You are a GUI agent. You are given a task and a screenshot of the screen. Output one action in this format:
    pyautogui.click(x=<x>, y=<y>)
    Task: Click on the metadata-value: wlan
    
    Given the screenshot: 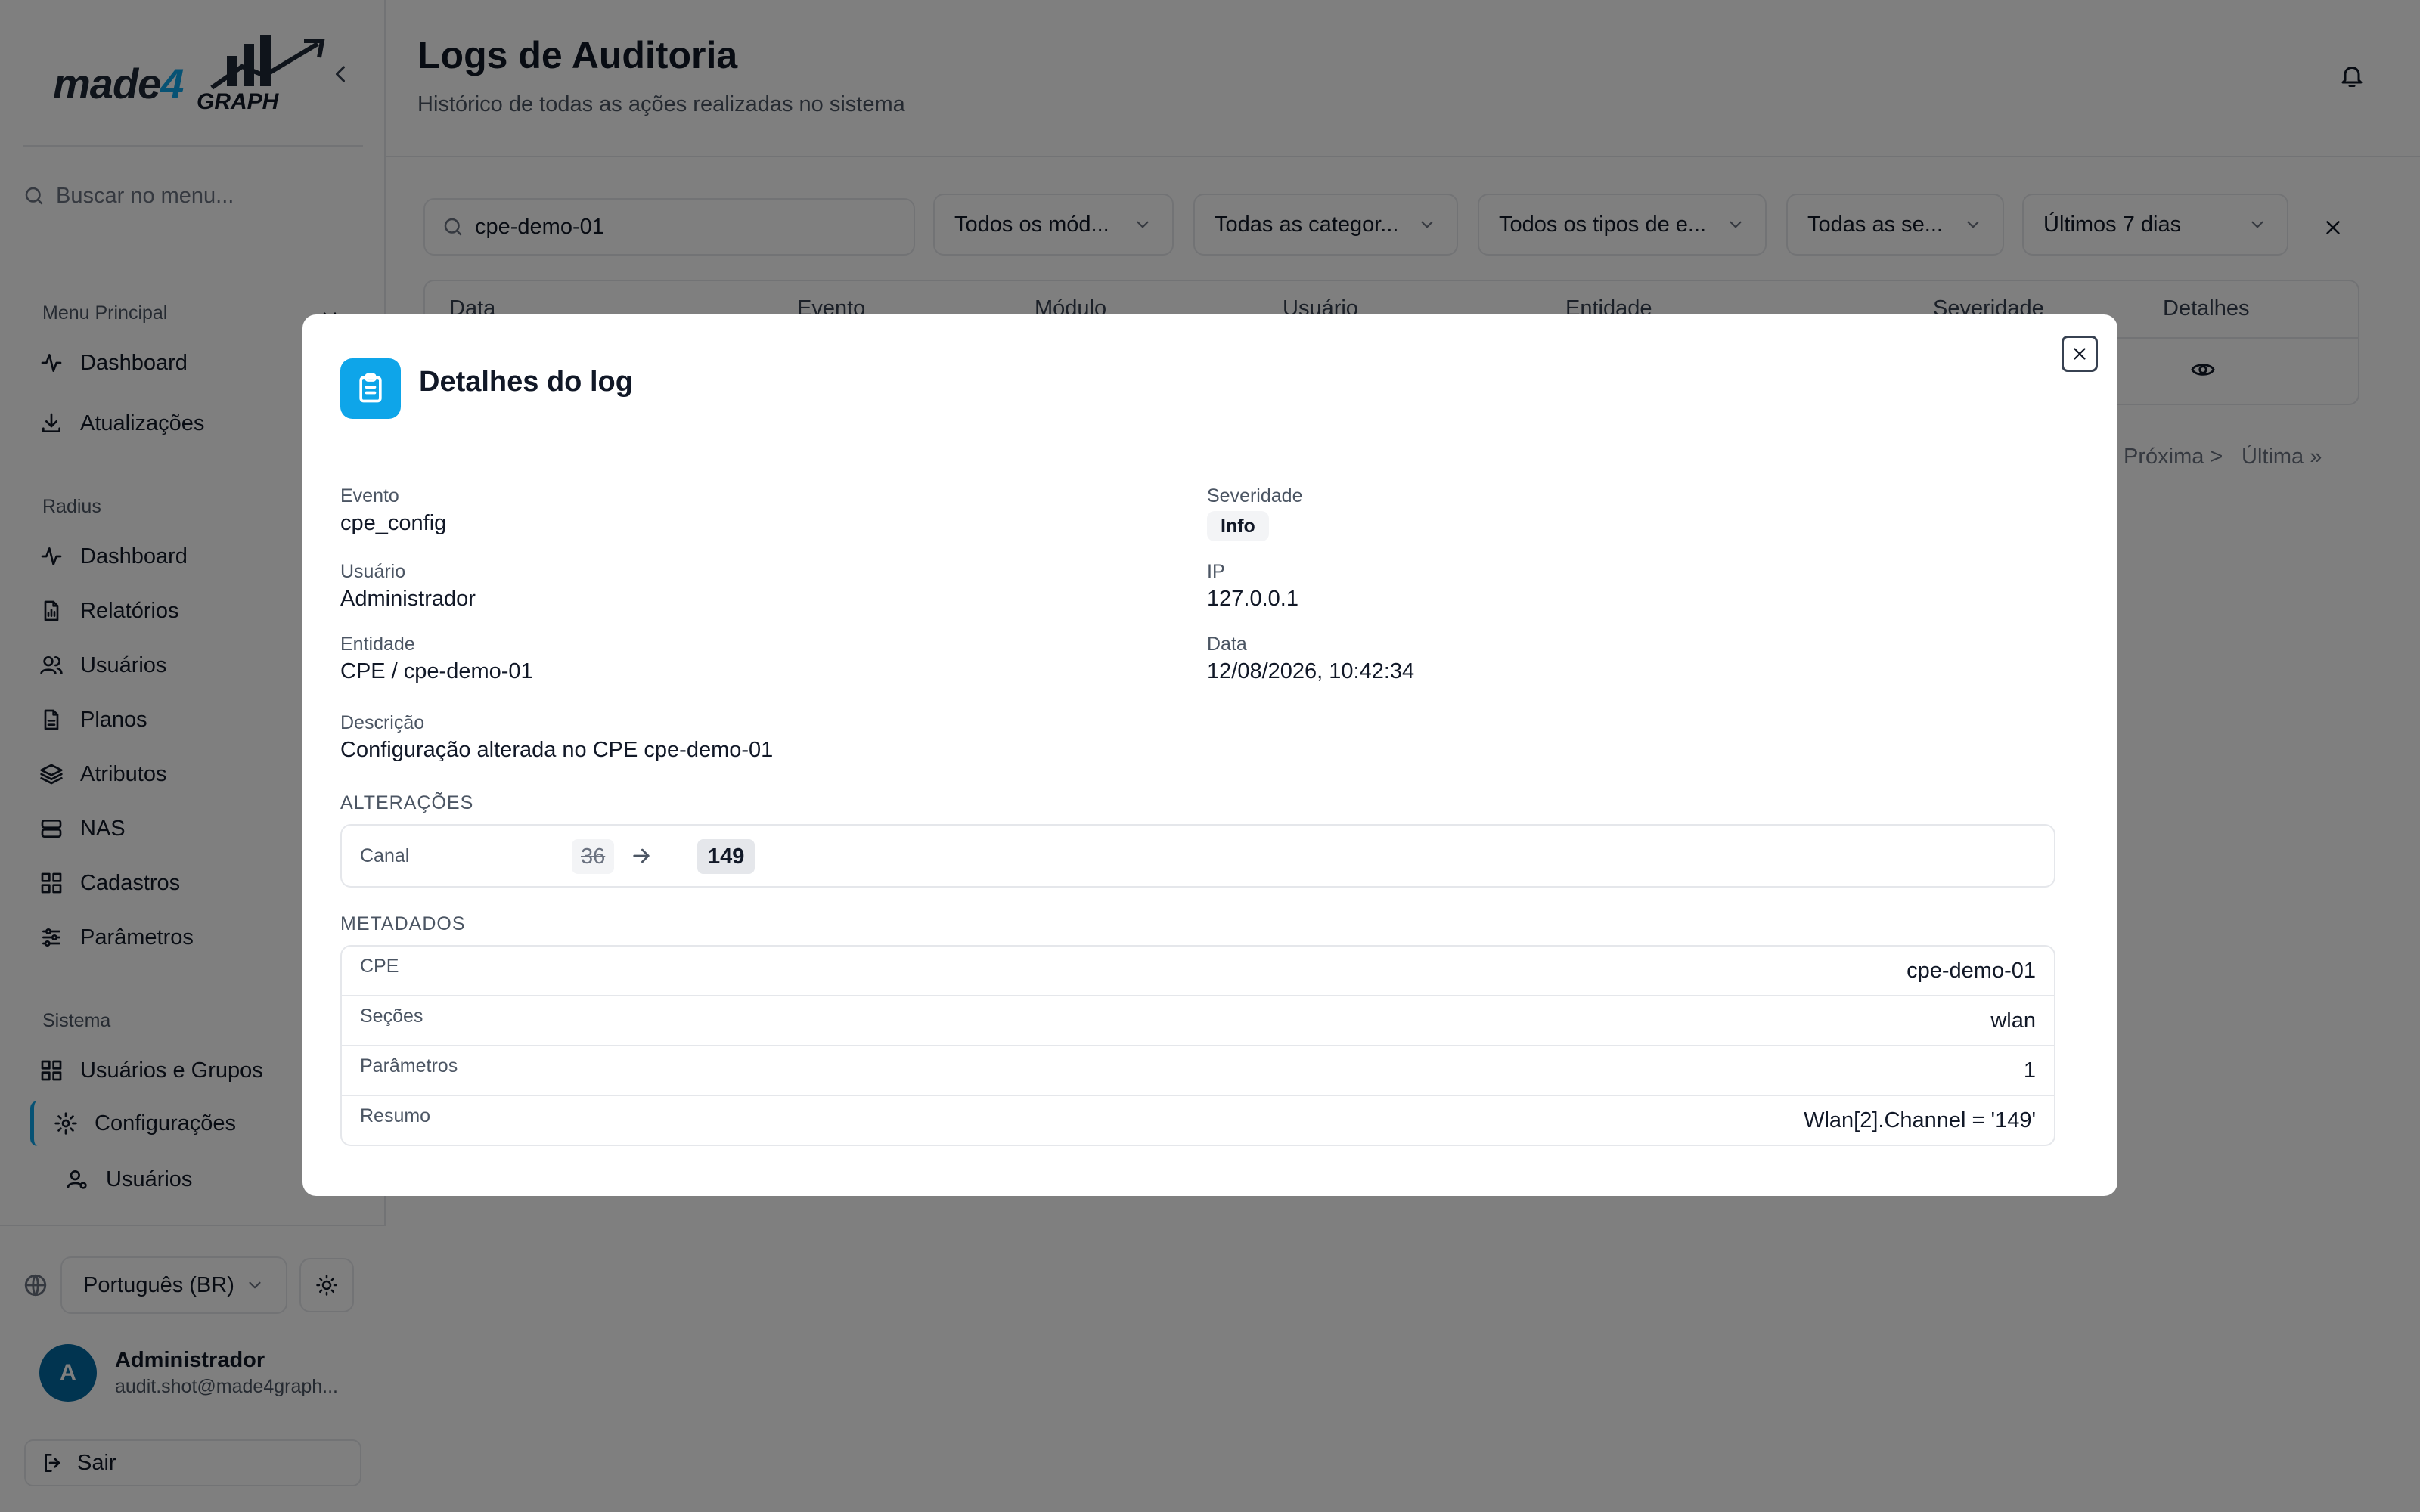 What is the action you would take?
    pyautogui.click(x=2013, y=1021)
    